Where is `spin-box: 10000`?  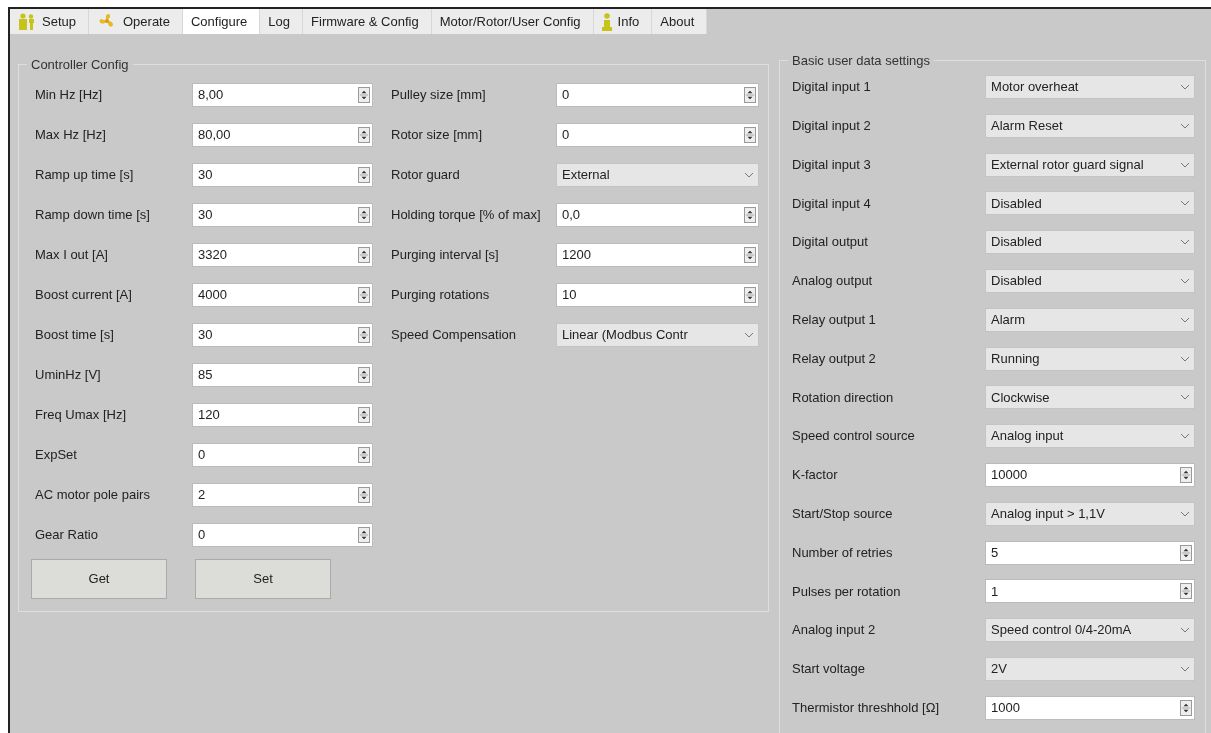 spin-box: 10000 is located at coordinates (1090, 474).